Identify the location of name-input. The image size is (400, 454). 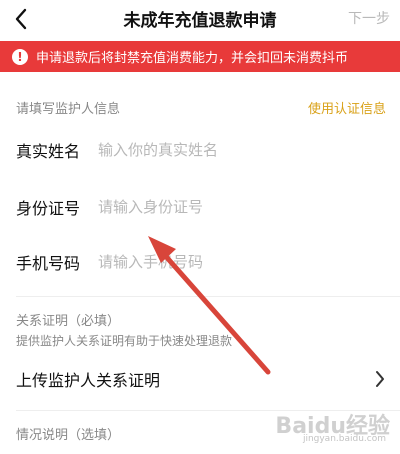
(249, 150).